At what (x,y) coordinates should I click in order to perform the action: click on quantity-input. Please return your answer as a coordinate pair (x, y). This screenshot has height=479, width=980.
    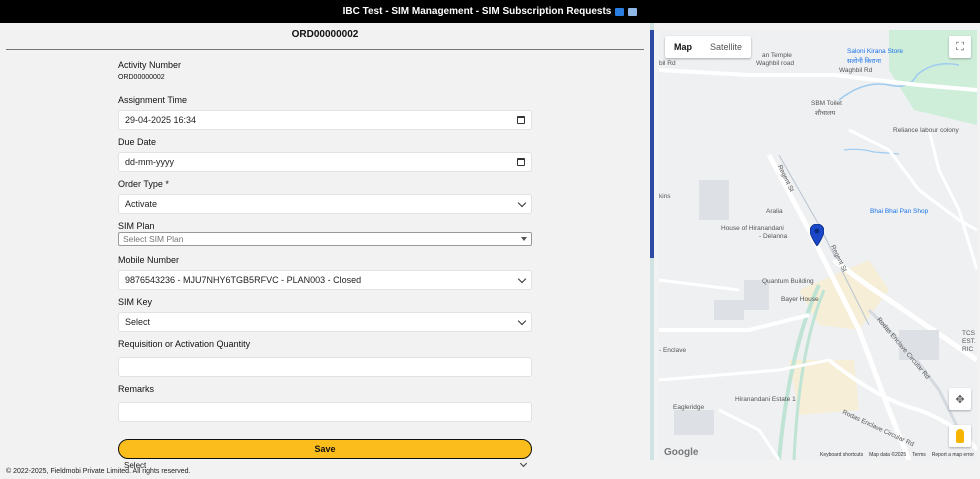
    Looking at the image, I should click on (325, 367).